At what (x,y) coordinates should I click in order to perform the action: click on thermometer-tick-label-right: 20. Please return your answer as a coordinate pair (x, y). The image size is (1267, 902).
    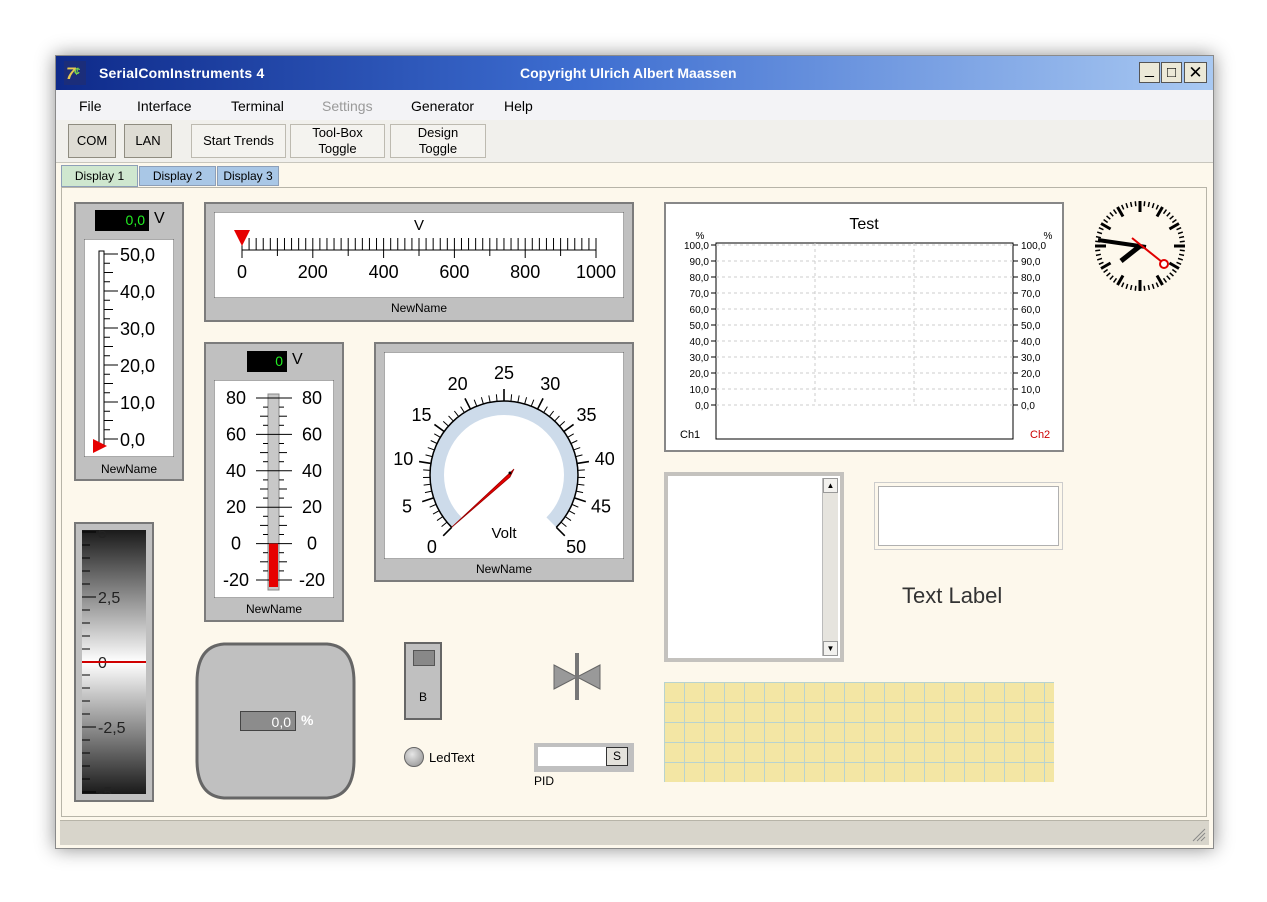
    Looking at the image, I should click on (312, 507).